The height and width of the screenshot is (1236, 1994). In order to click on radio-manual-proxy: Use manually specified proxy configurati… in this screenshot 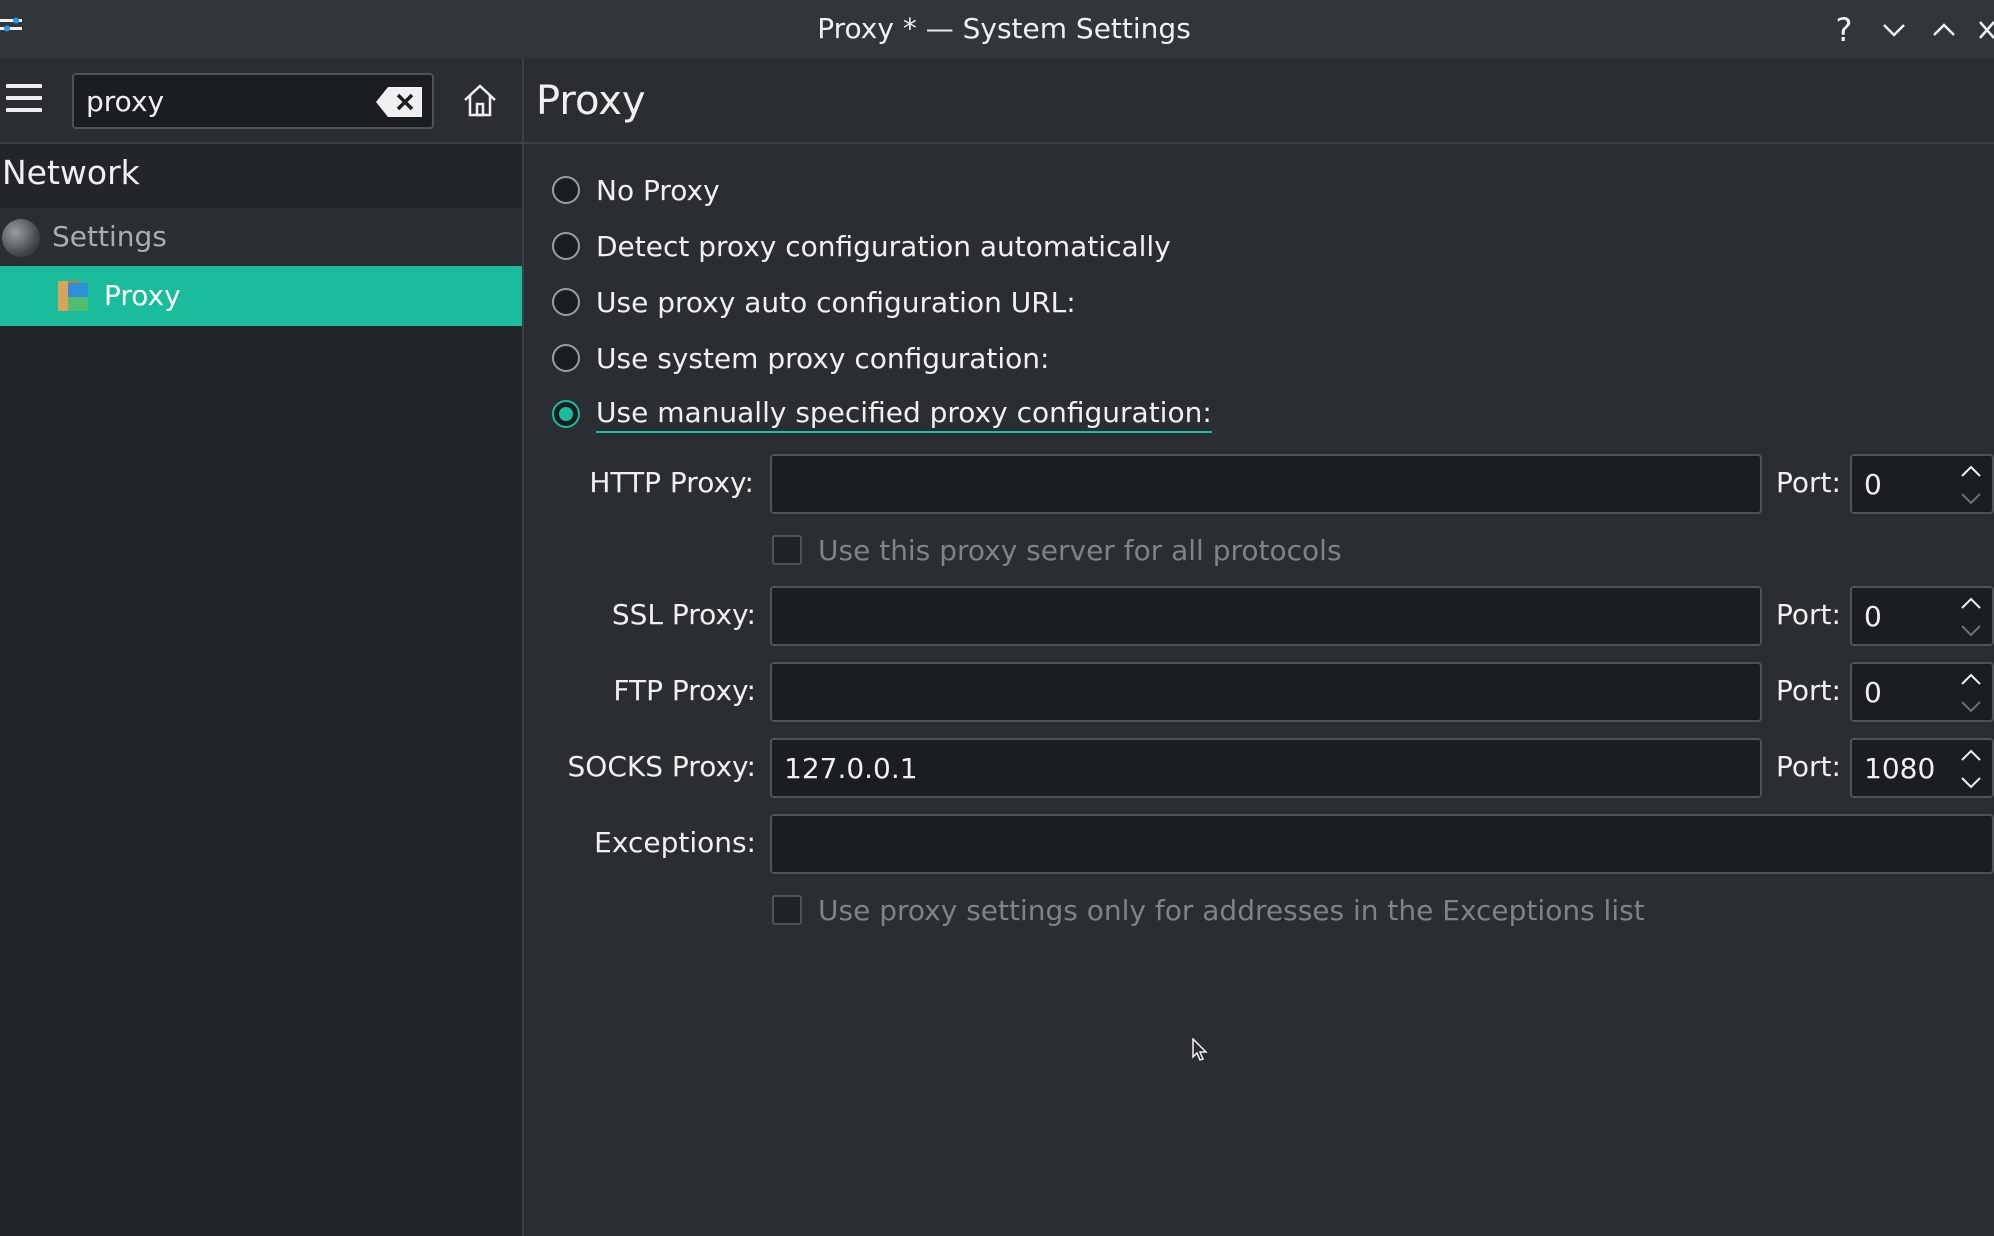, I will do `click(882, 414)`.